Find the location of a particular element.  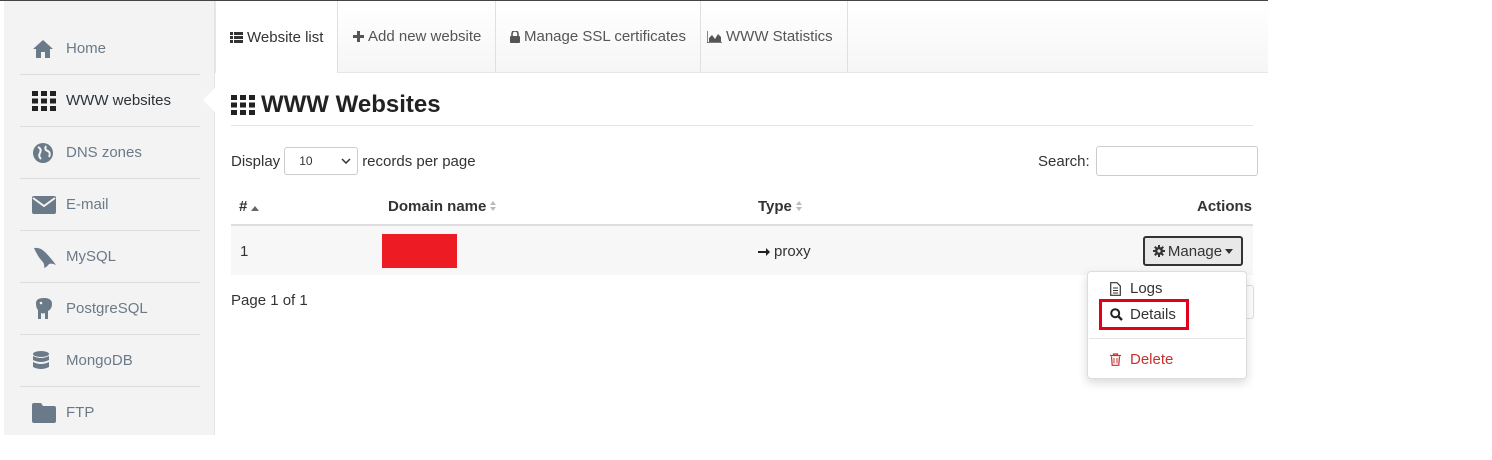

menu-item-logs: Logs is located at coordinates (1136, 288).